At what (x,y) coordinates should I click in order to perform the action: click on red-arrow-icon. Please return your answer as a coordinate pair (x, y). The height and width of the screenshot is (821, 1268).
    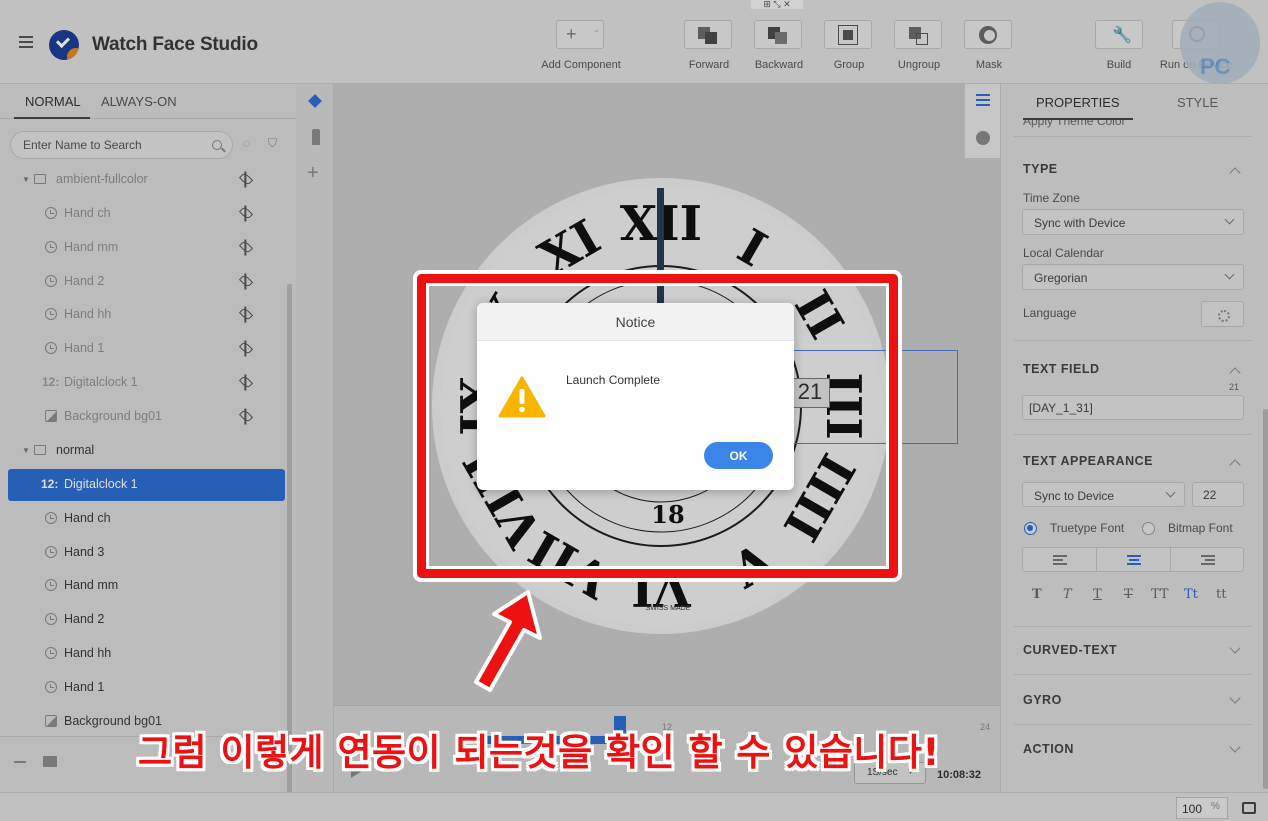
    Looking at the image, I should click on (508, 641).